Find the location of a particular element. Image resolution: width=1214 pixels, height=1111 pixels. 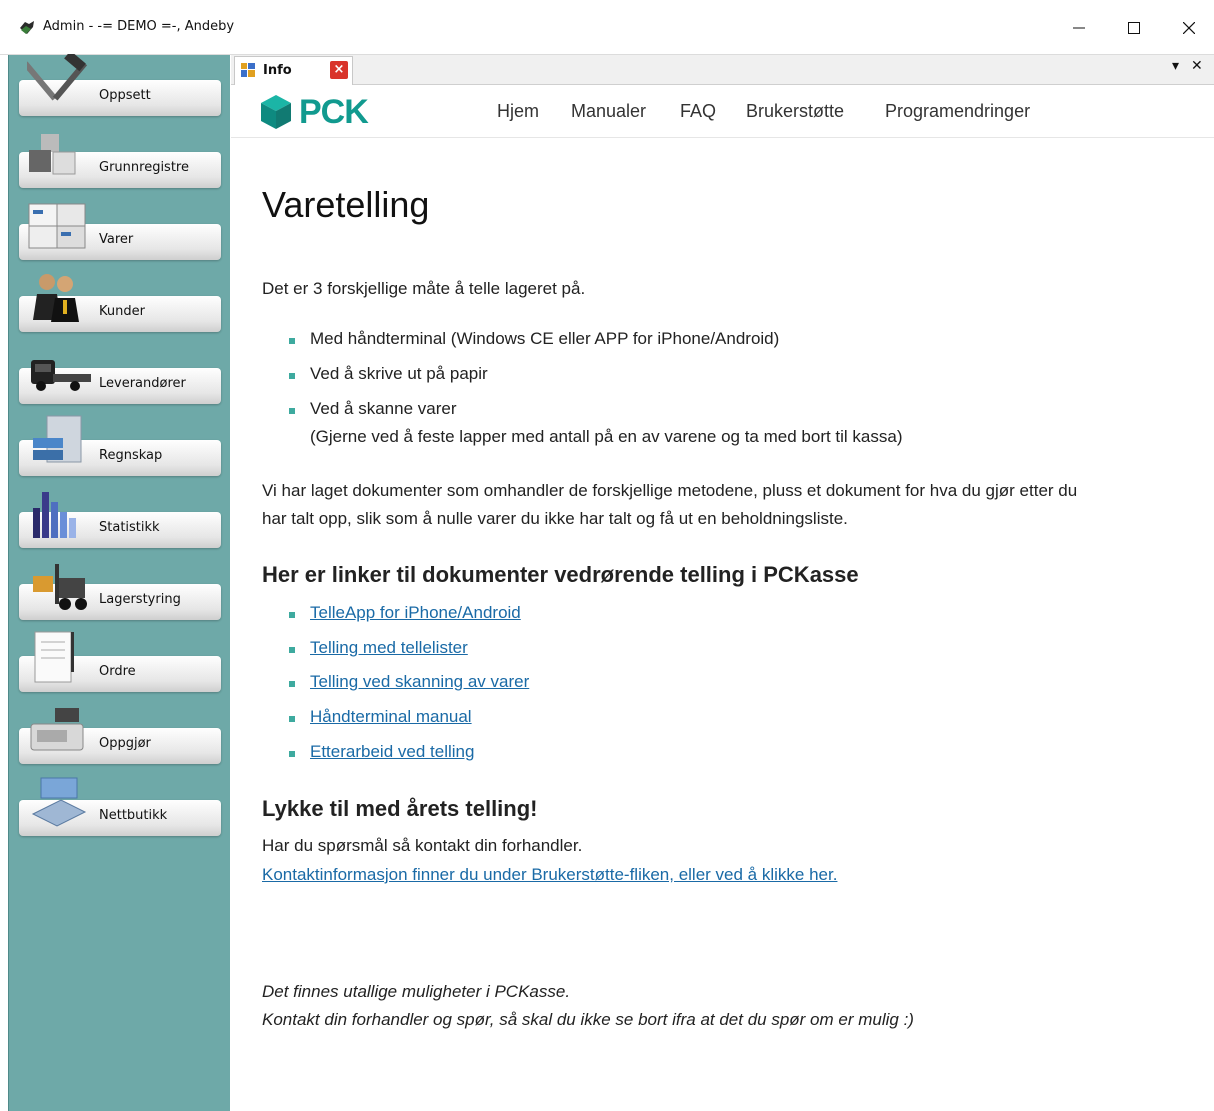

sidebar-item-label: Nettbutikk is located at coordinates (133, 815).